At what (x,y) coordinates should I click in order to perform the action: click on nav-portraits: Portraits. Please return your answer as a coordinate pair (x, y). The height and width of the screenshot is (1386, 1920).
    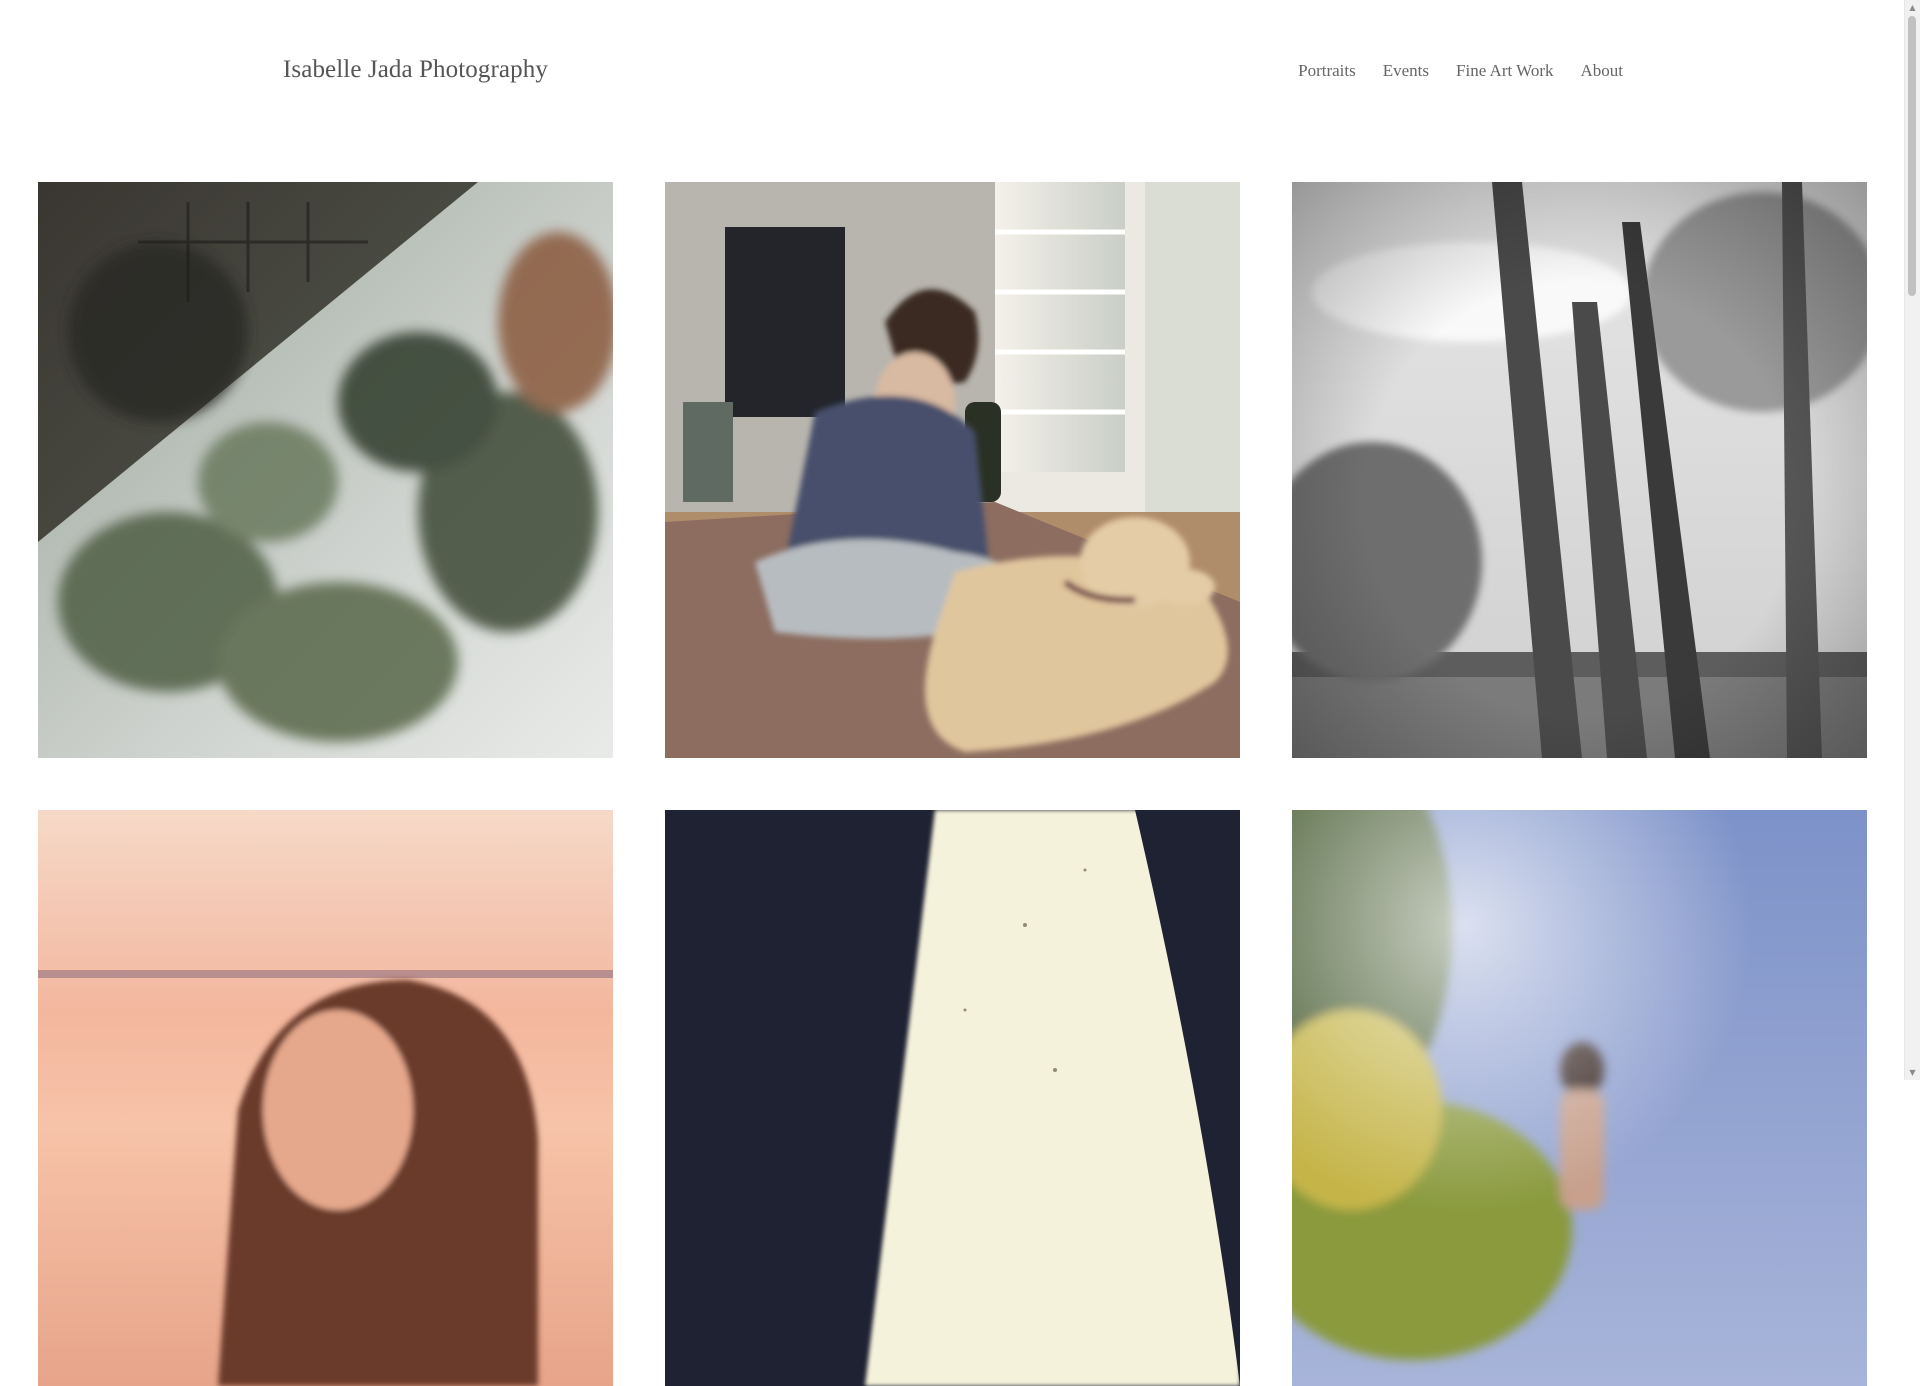
    Looking at the image, I should click on (1327, 71).